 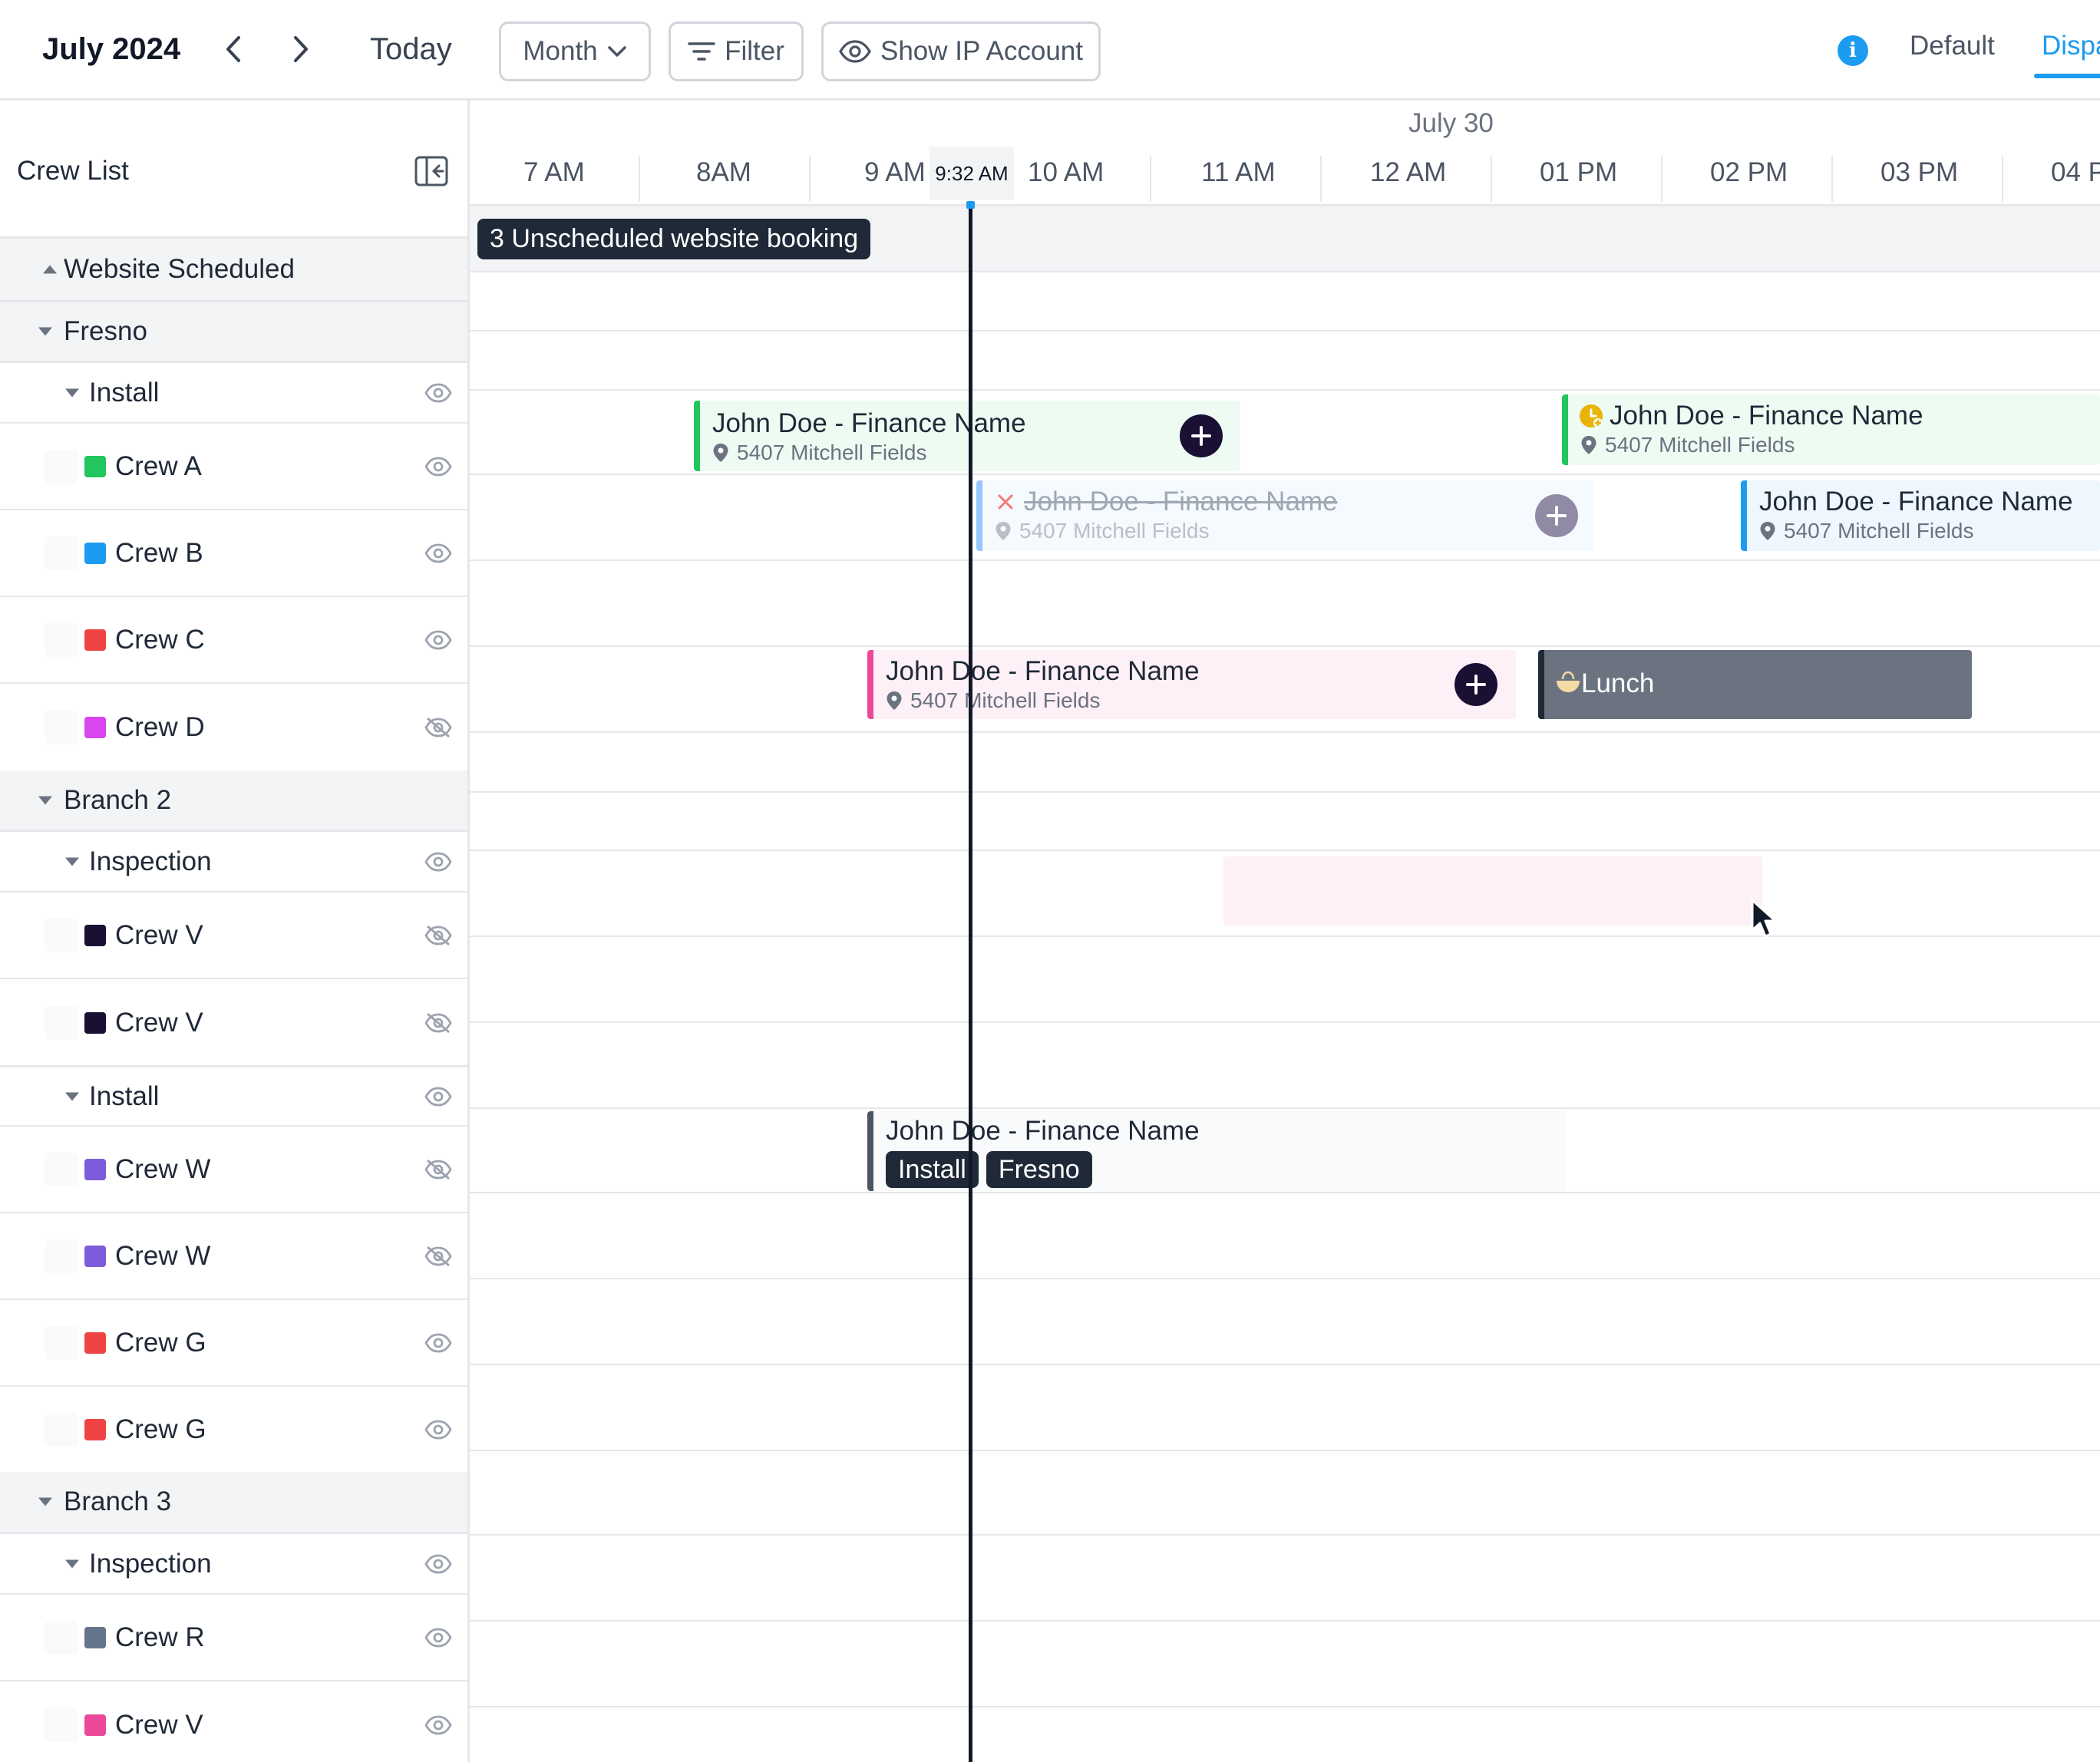 I want to click on event-location: 5407 Mitchell Fields, so click(x=819, y=453).